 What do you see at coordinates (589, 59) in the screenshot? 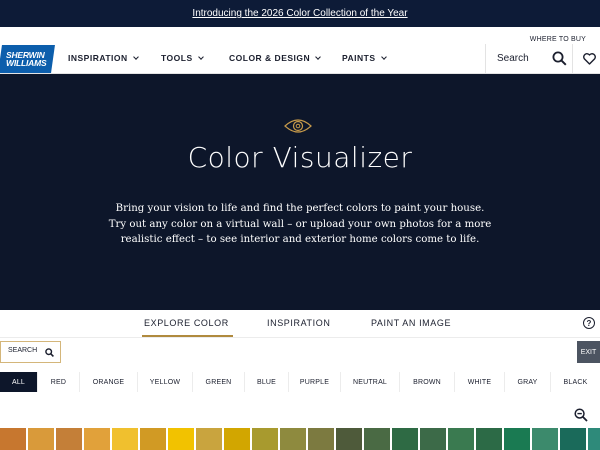
I see `heart-icon` at bounding box center [589, 59].